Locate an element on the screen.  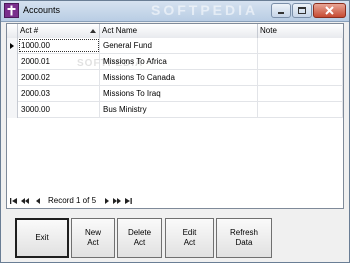
cell-act-name: Missions To Iraq is located at coordinates (179, 93).